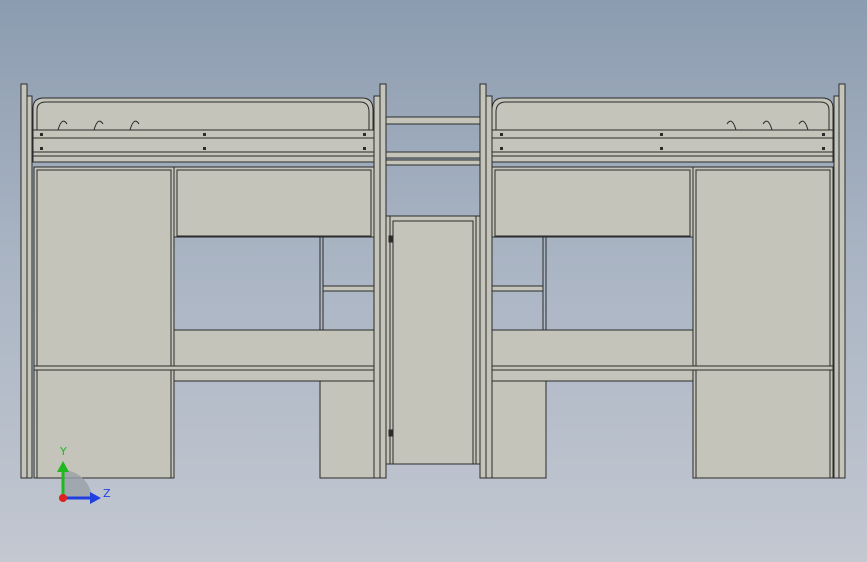  Describe the element at coordinates (662, 114) in the screenshot. I see `right-guard-rail` at that location.